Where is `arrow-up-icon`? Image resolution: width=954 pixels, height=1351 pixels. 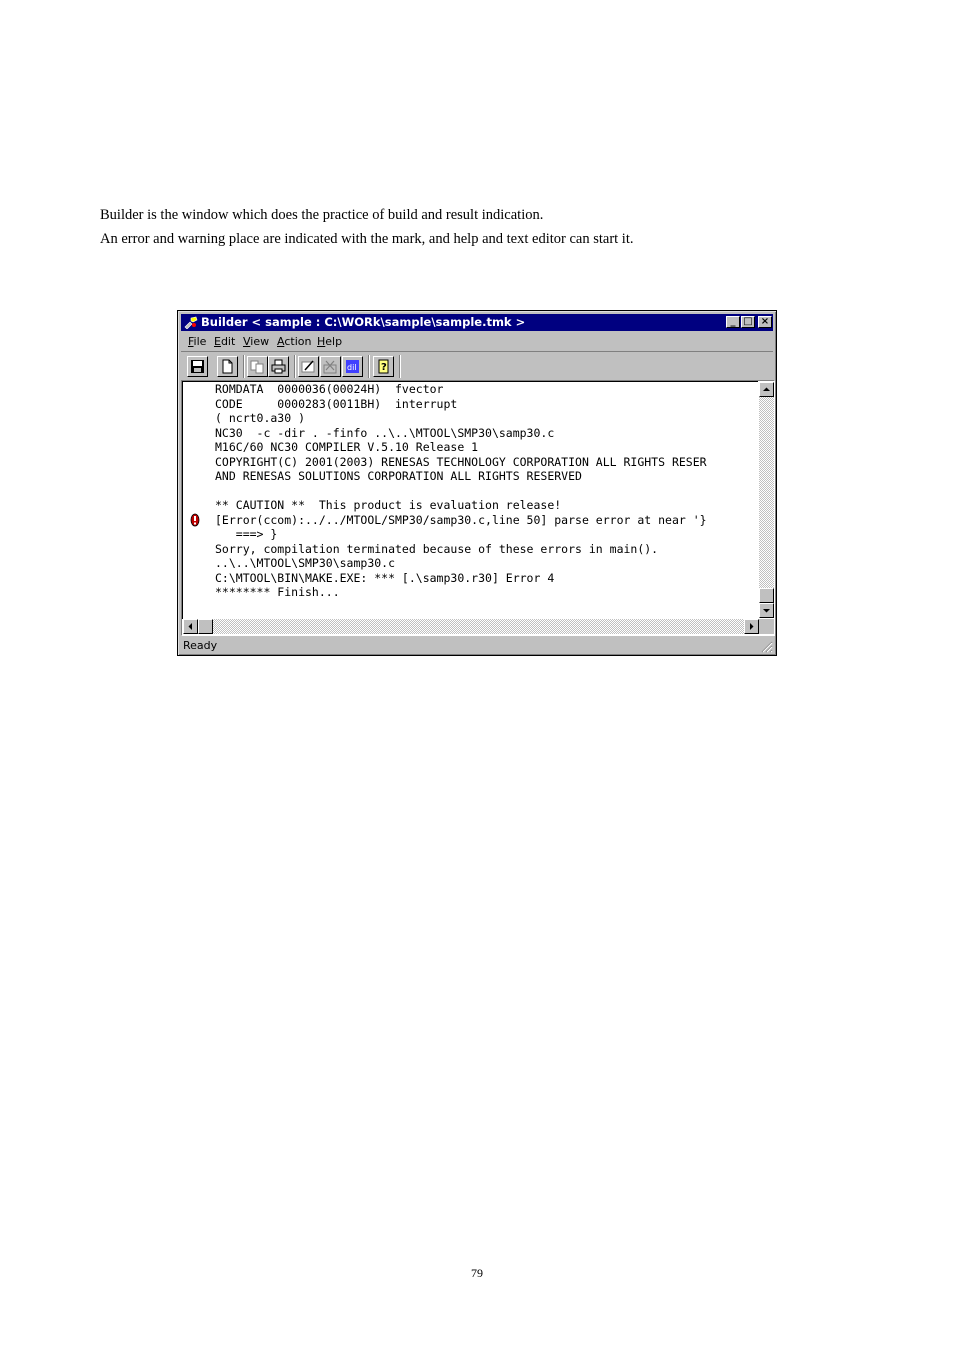 arrow-up-icon is located at coordinates (766, 389).